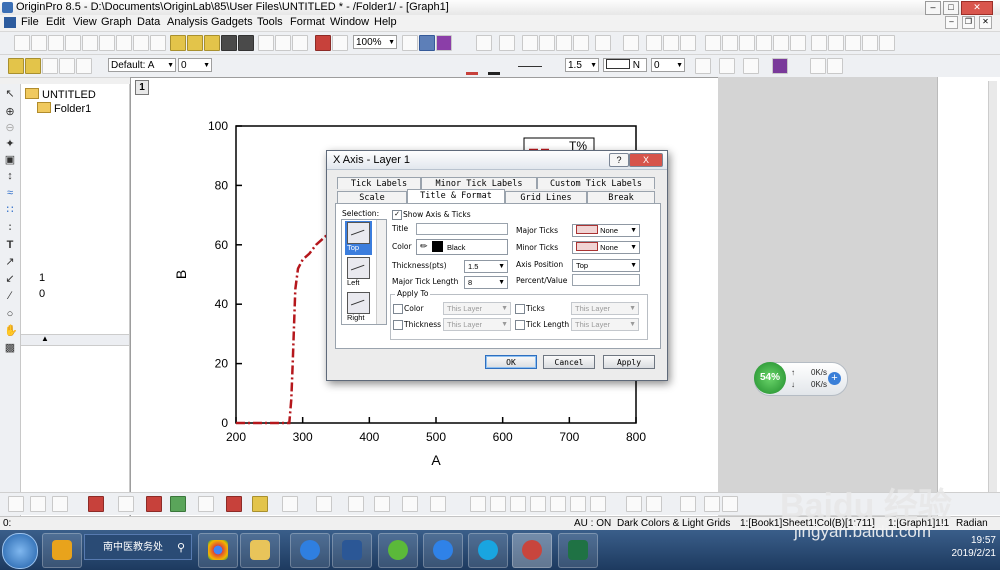 Image resolution: width=1000 pixels, height=570 pixels. I want to click on apply-tick-length-scope: This Layer ▼, so click(605, 324).